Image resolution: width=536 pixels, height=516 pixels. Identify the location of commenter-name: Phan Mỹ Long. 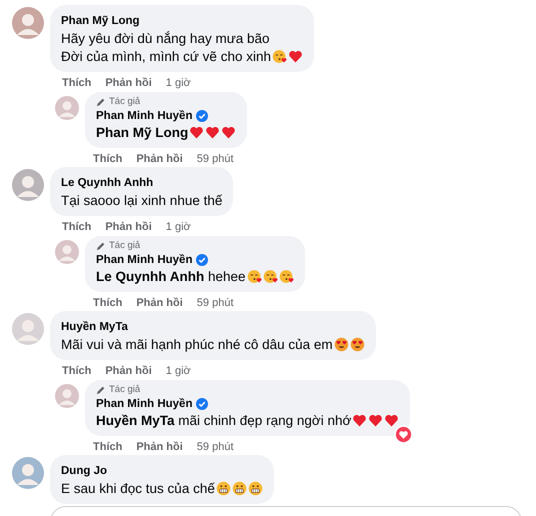
(100, 21).